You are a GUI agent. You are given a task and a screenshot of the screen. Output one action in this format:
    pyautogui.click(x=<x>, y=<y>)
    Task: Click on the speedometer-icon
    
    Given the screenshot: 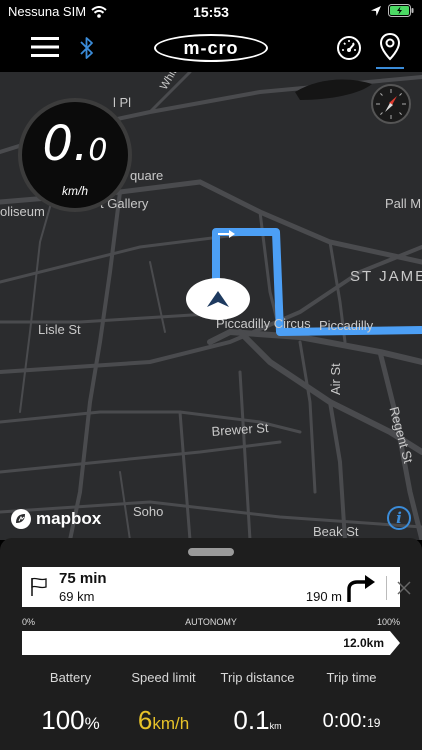 What is the action you would take?
    pyautogui.click(x=349, y=48)
    